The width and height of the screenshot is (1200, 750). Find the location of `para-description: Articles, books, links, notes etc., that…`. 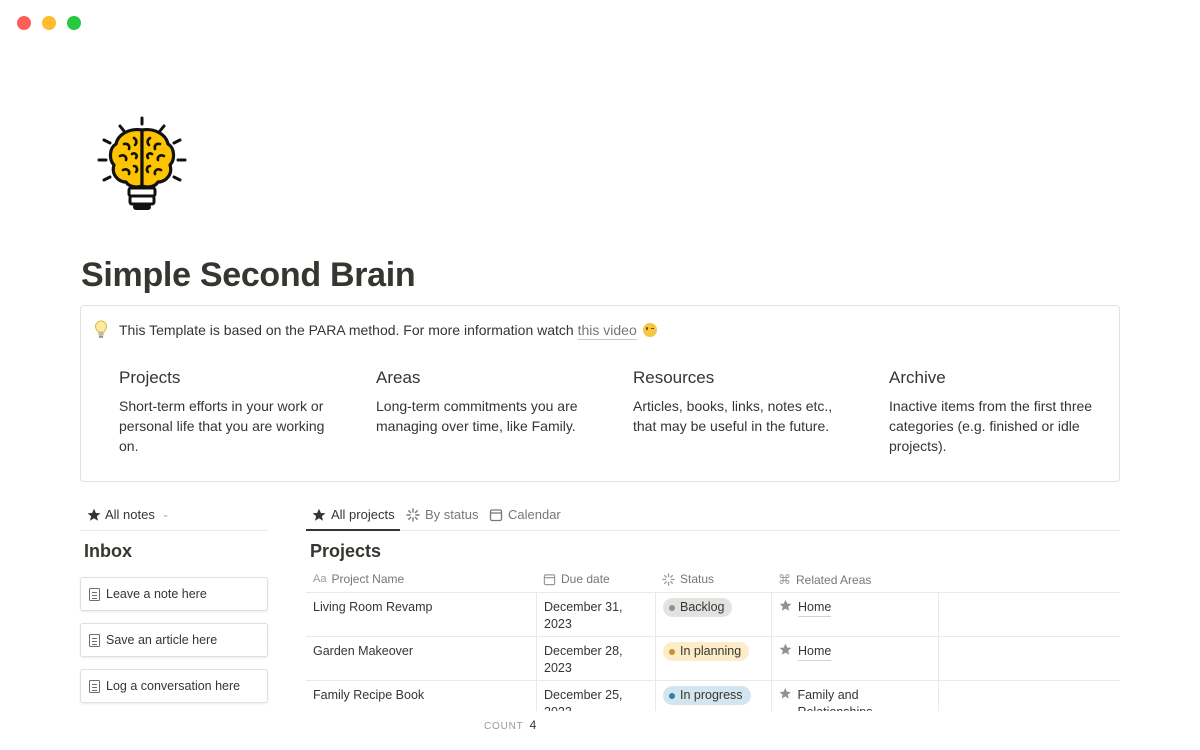

para-description: Articles, books, links, notes etc., that… is located at coordinates (733, 416).